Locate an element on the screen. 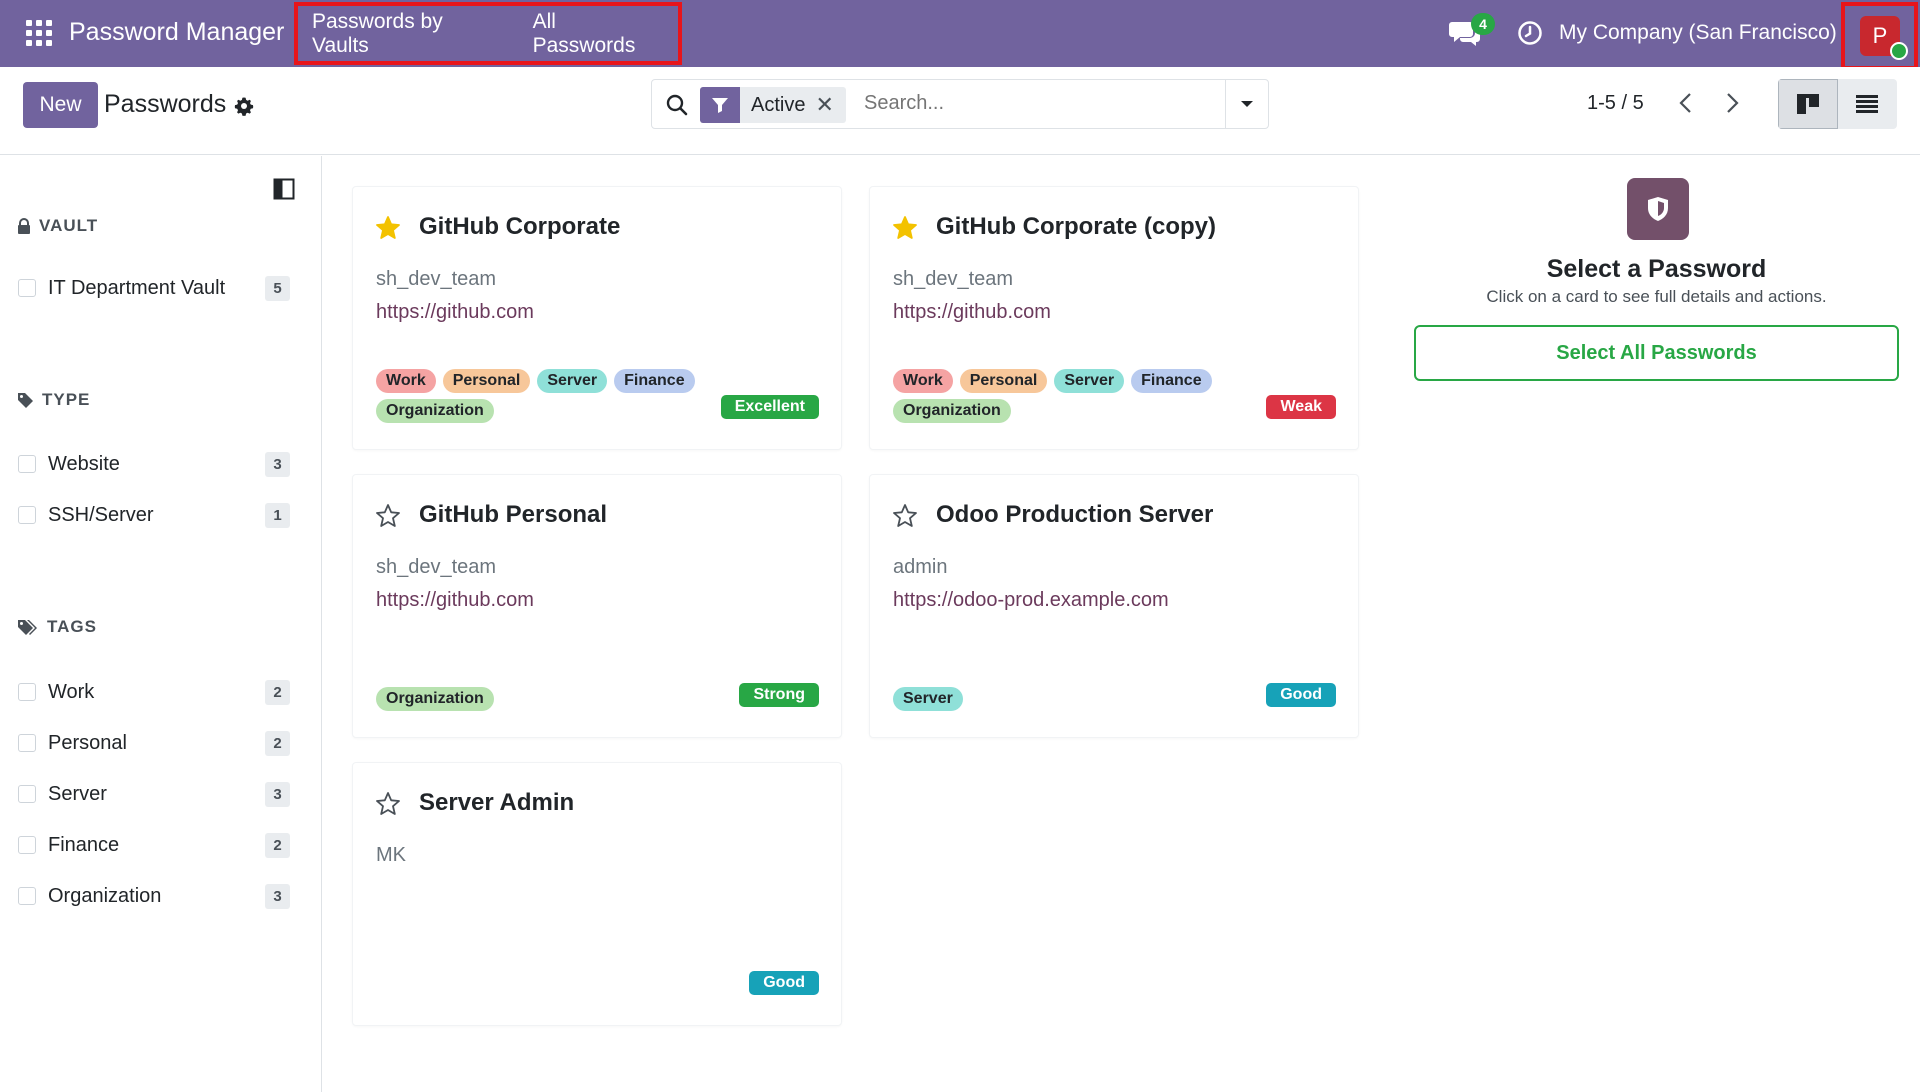 This screenshot has width=1920, height=1092. control-panel: New Passwords Active ✕ 1-5 / 5 is located at coordinates (960, 111).